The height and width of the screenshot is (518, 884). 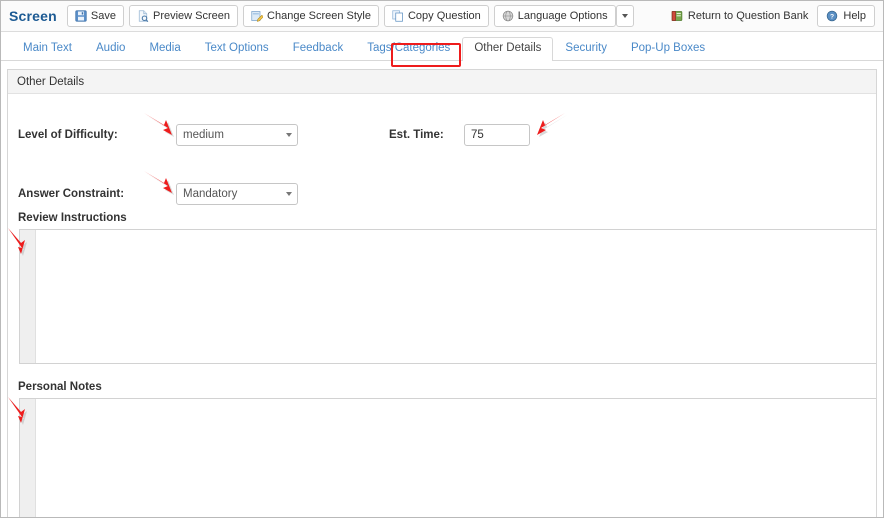 I want to click on return-to-question-bank-button: Return to Question Bank, so click(x=739, y=16).